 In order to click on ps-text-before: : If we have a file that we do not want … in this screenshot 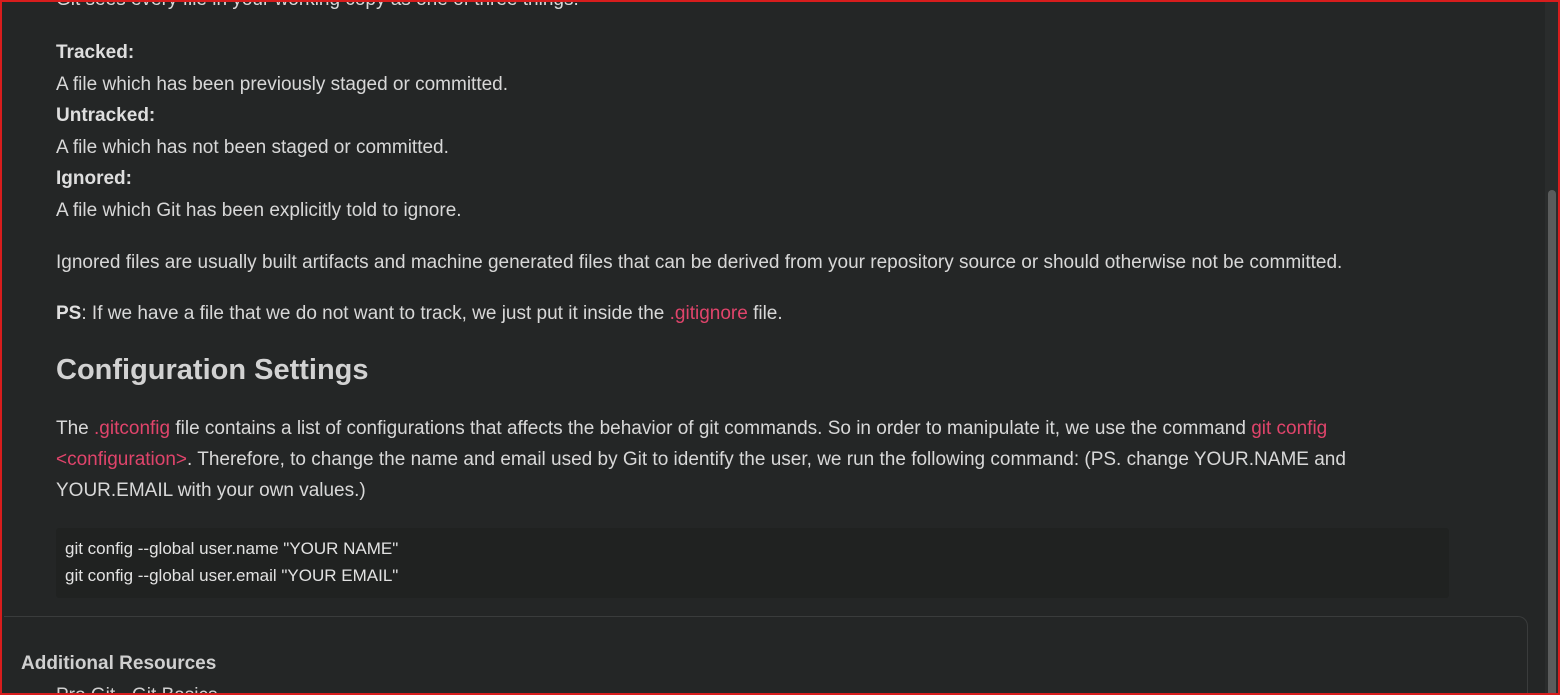, I will do `click(375, 313)`.